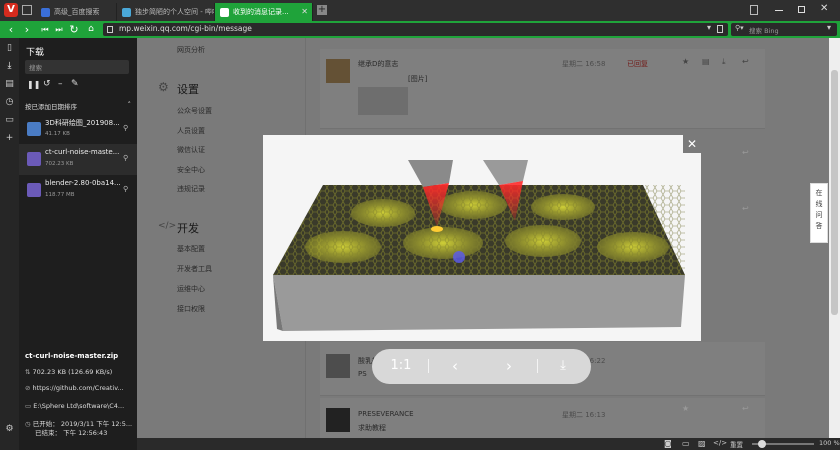 The height and width of the screenshot is (450, 840). I want to click on tab-bilibili: 独步简陋的个人空间 - 哔哩哔哩, so click(166, 12).